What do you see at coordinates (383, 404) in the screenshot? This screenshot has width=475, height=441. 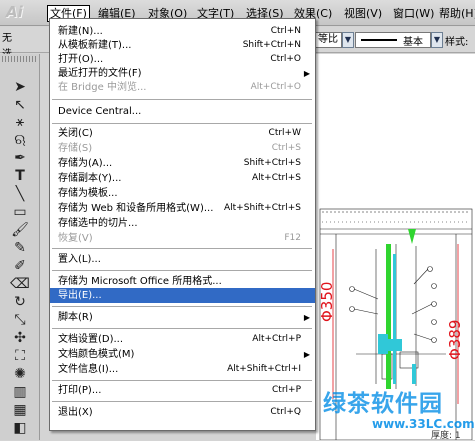 I see `watermark-logo-text: 绿茶软件园` at bounding box center [383, 404].